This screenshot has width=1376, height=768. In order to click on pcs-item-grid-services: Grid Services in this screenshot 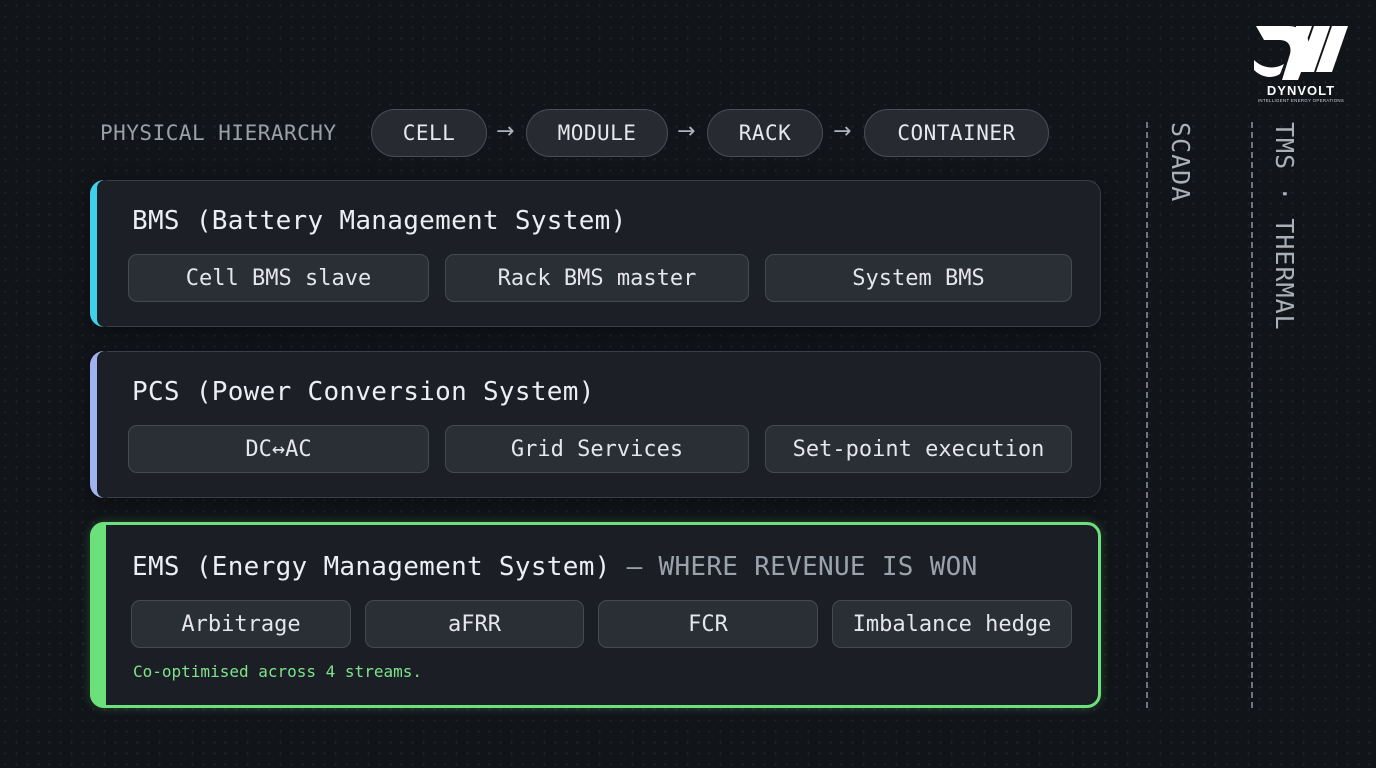, I will do `click(597, 449)`.